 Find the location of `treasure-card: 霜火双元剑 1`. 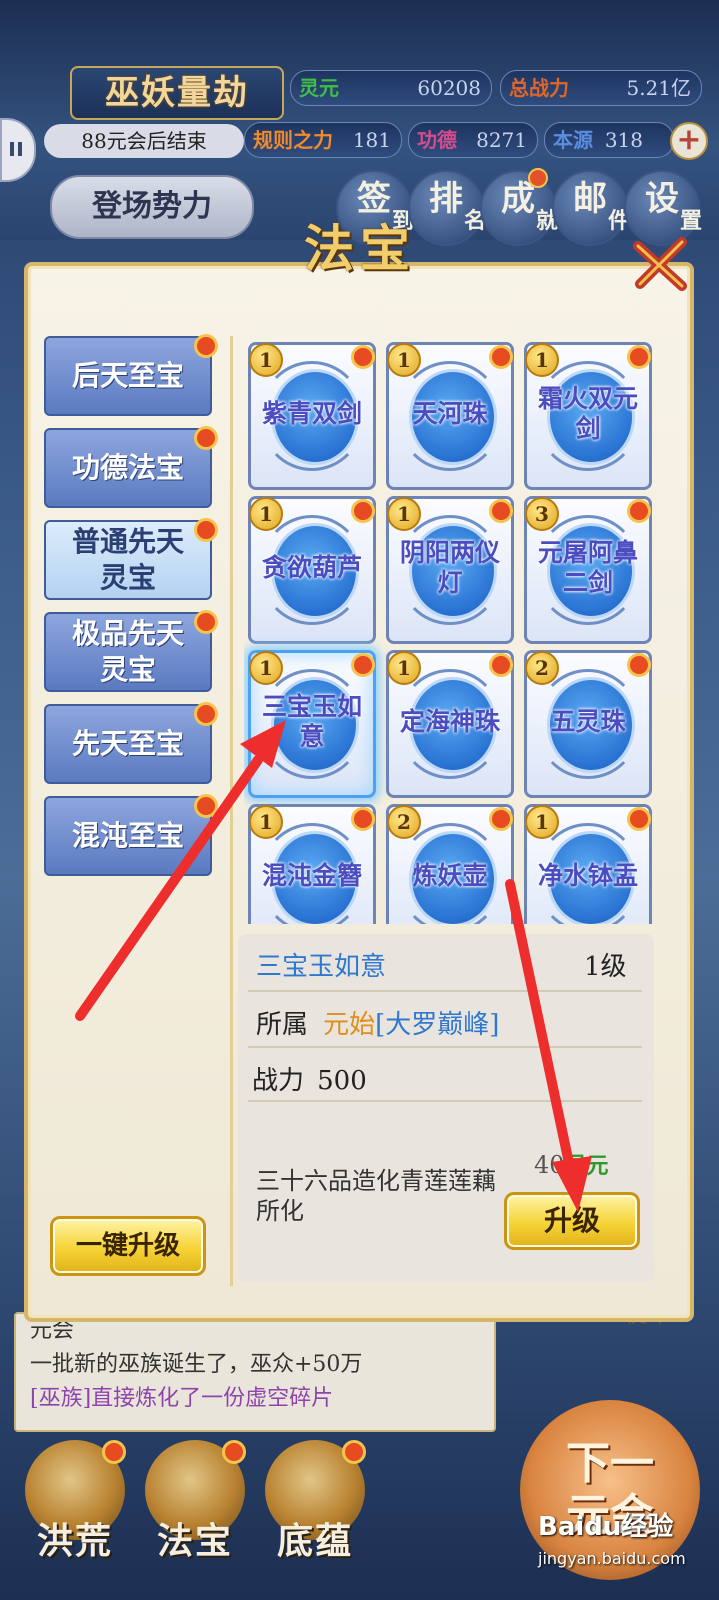

treasure-card: 霜火双元剑 1 is located at coordinates (588, 416).